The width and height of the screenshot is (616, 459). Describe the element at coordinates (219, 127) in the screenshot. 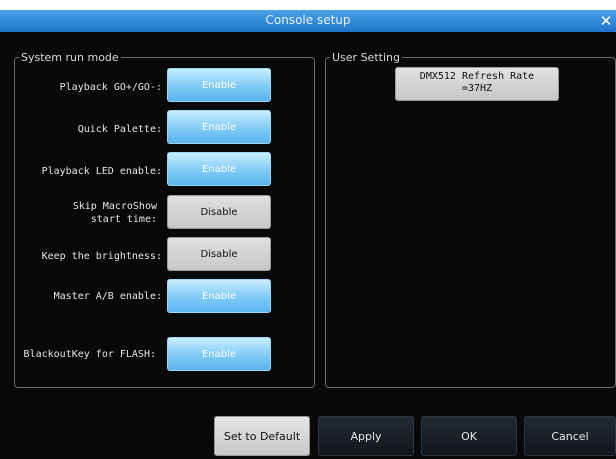

I see `toggle-quick-palette: Enable` at that location.